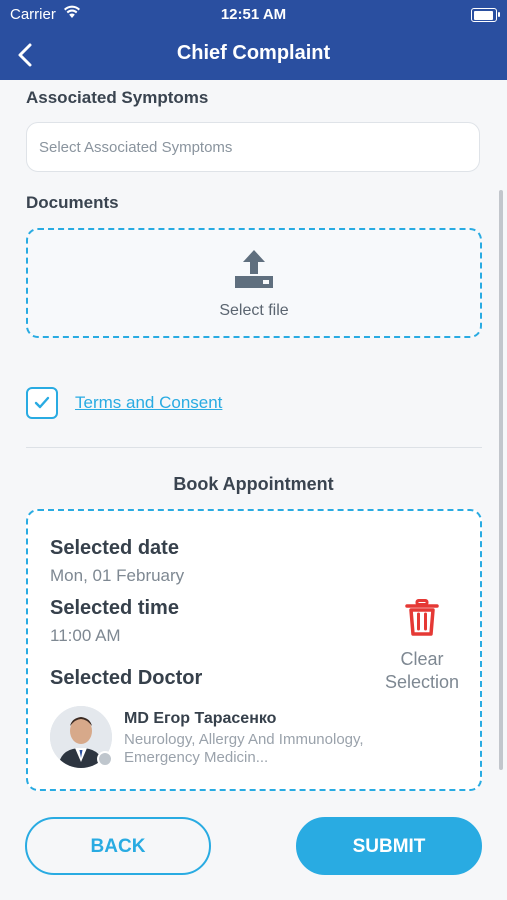  Describe the element at coordinates (422, 670) in the screenshot. I see `clear-selection-label: Clear Selection` at that location.